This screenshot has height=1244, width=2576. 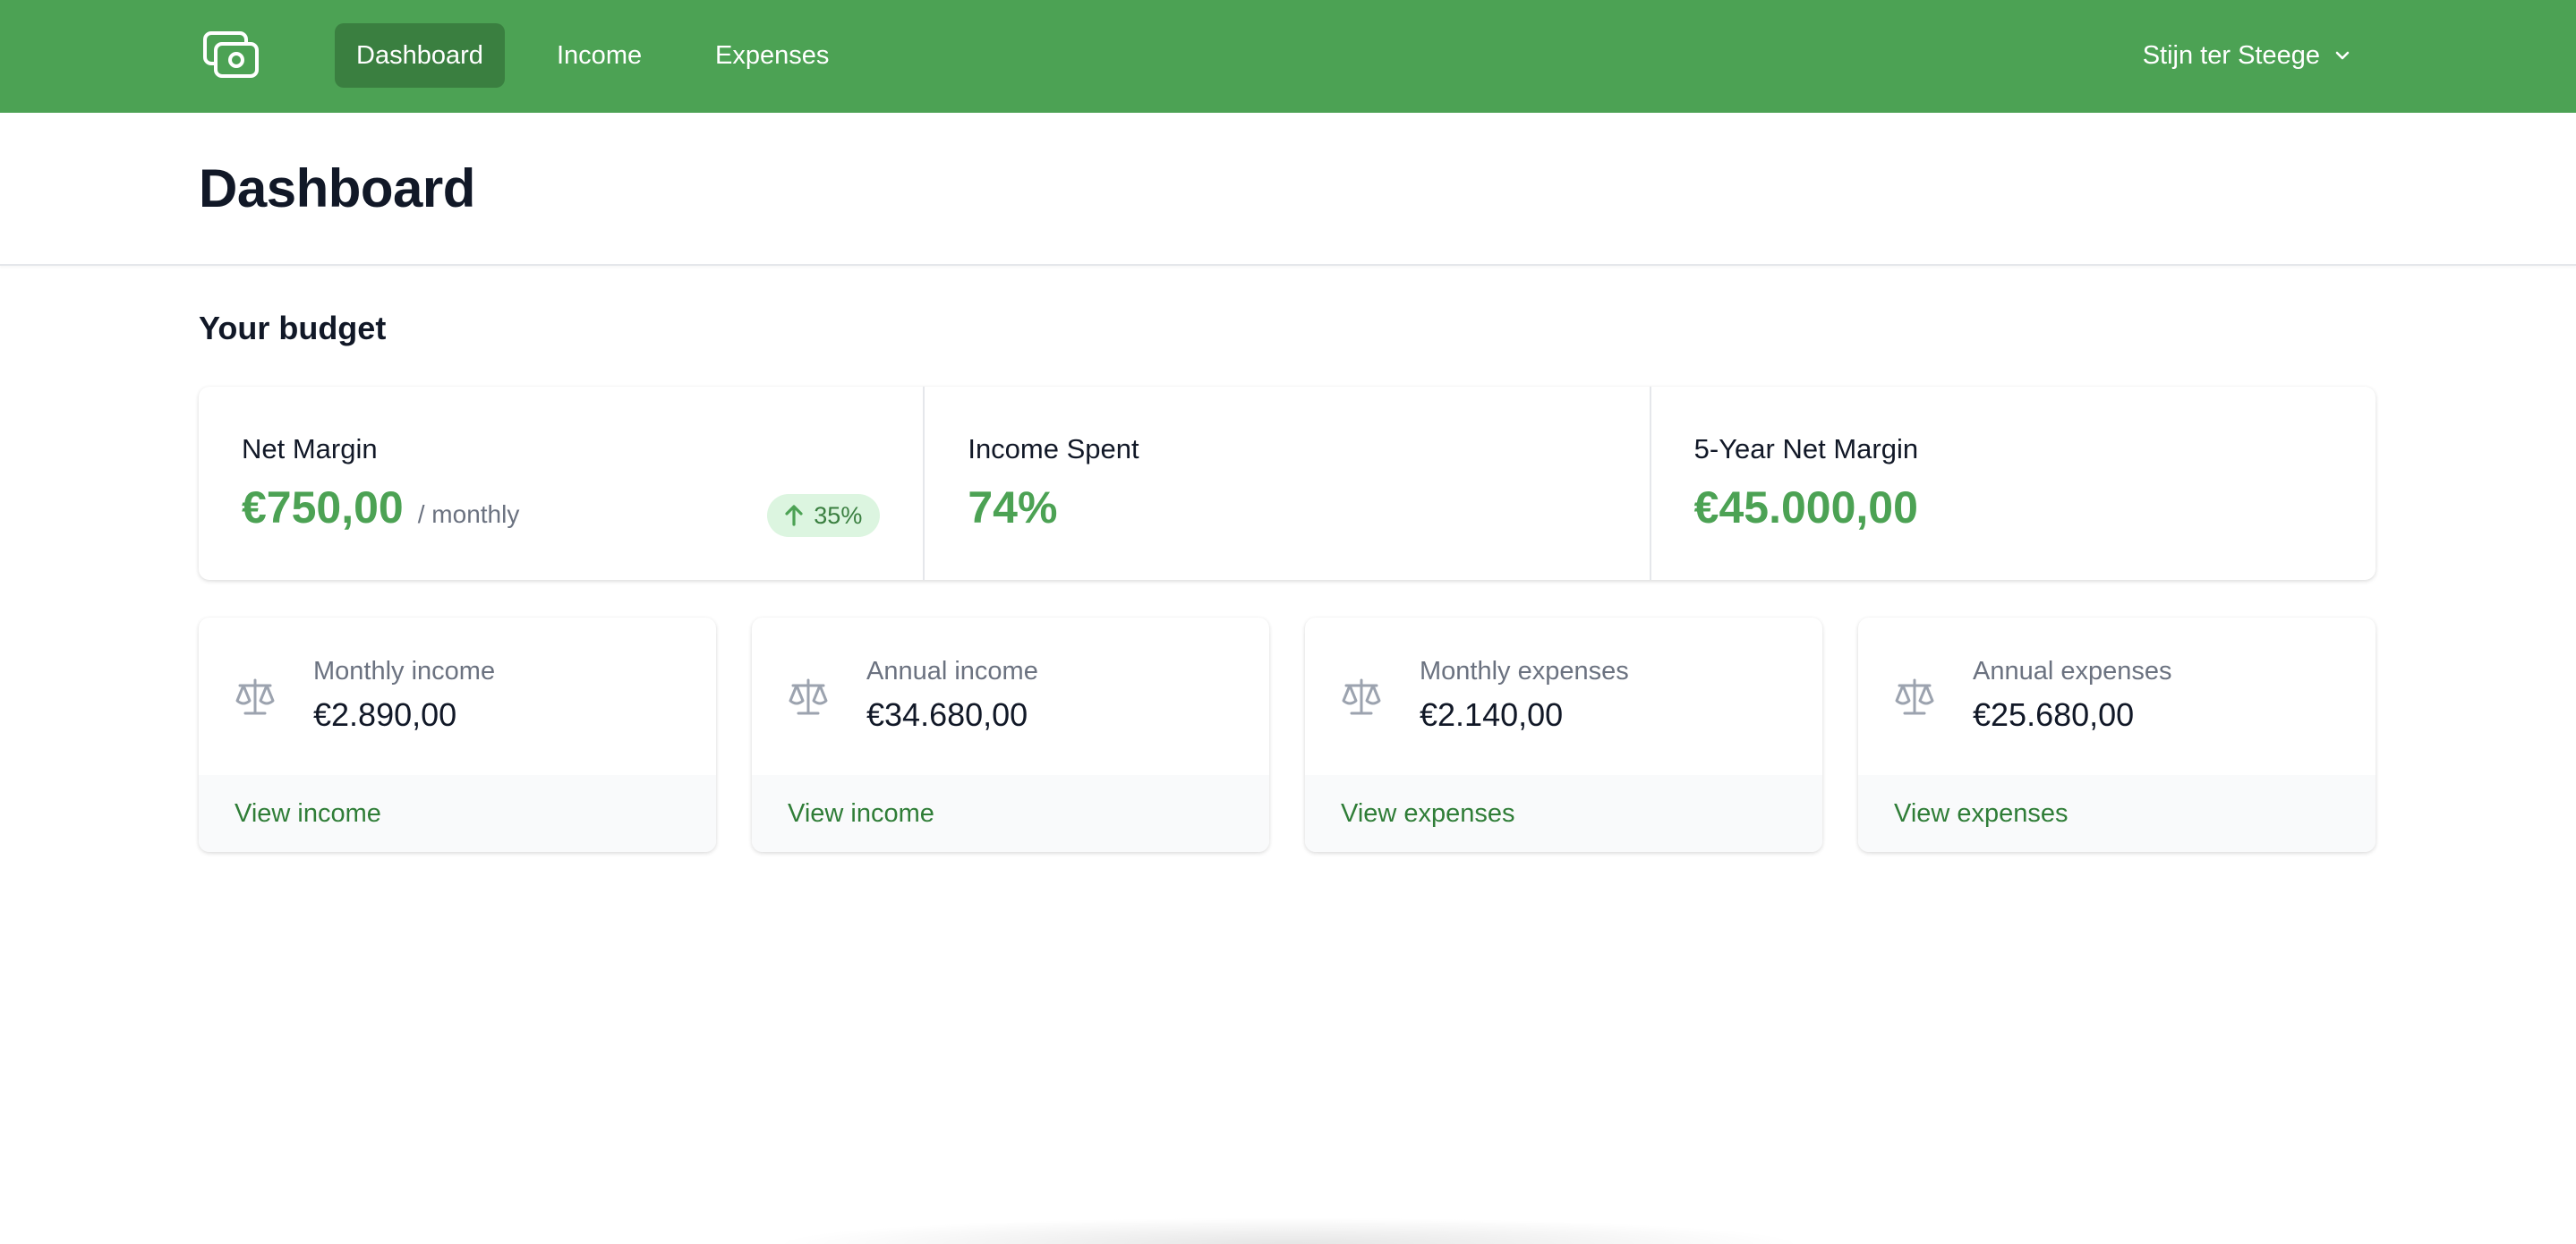 What do you see at coordinates (952, 672) in the screenshot?
I see `card-label: Annual income` at bounding box center [952, 672].